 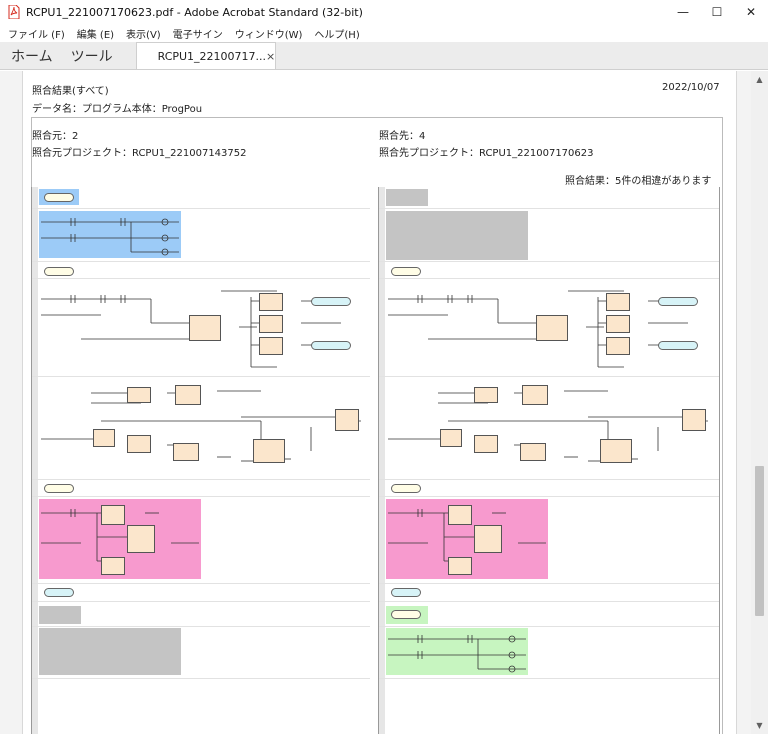 I want to click on scroll-thumb, so click(x=759, y=541).